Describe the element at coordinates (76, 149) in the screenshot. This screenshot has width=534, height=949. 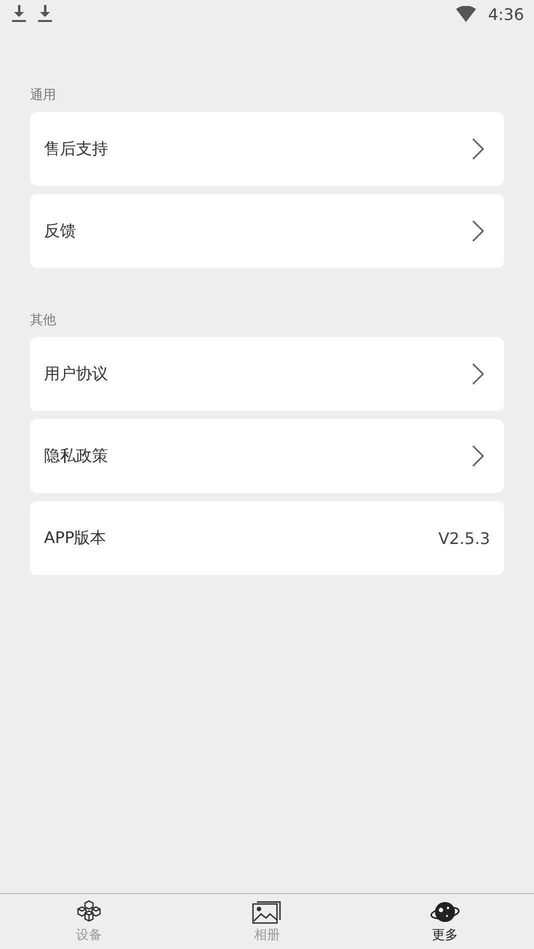
I see `row-label: 售后支持` at that location.